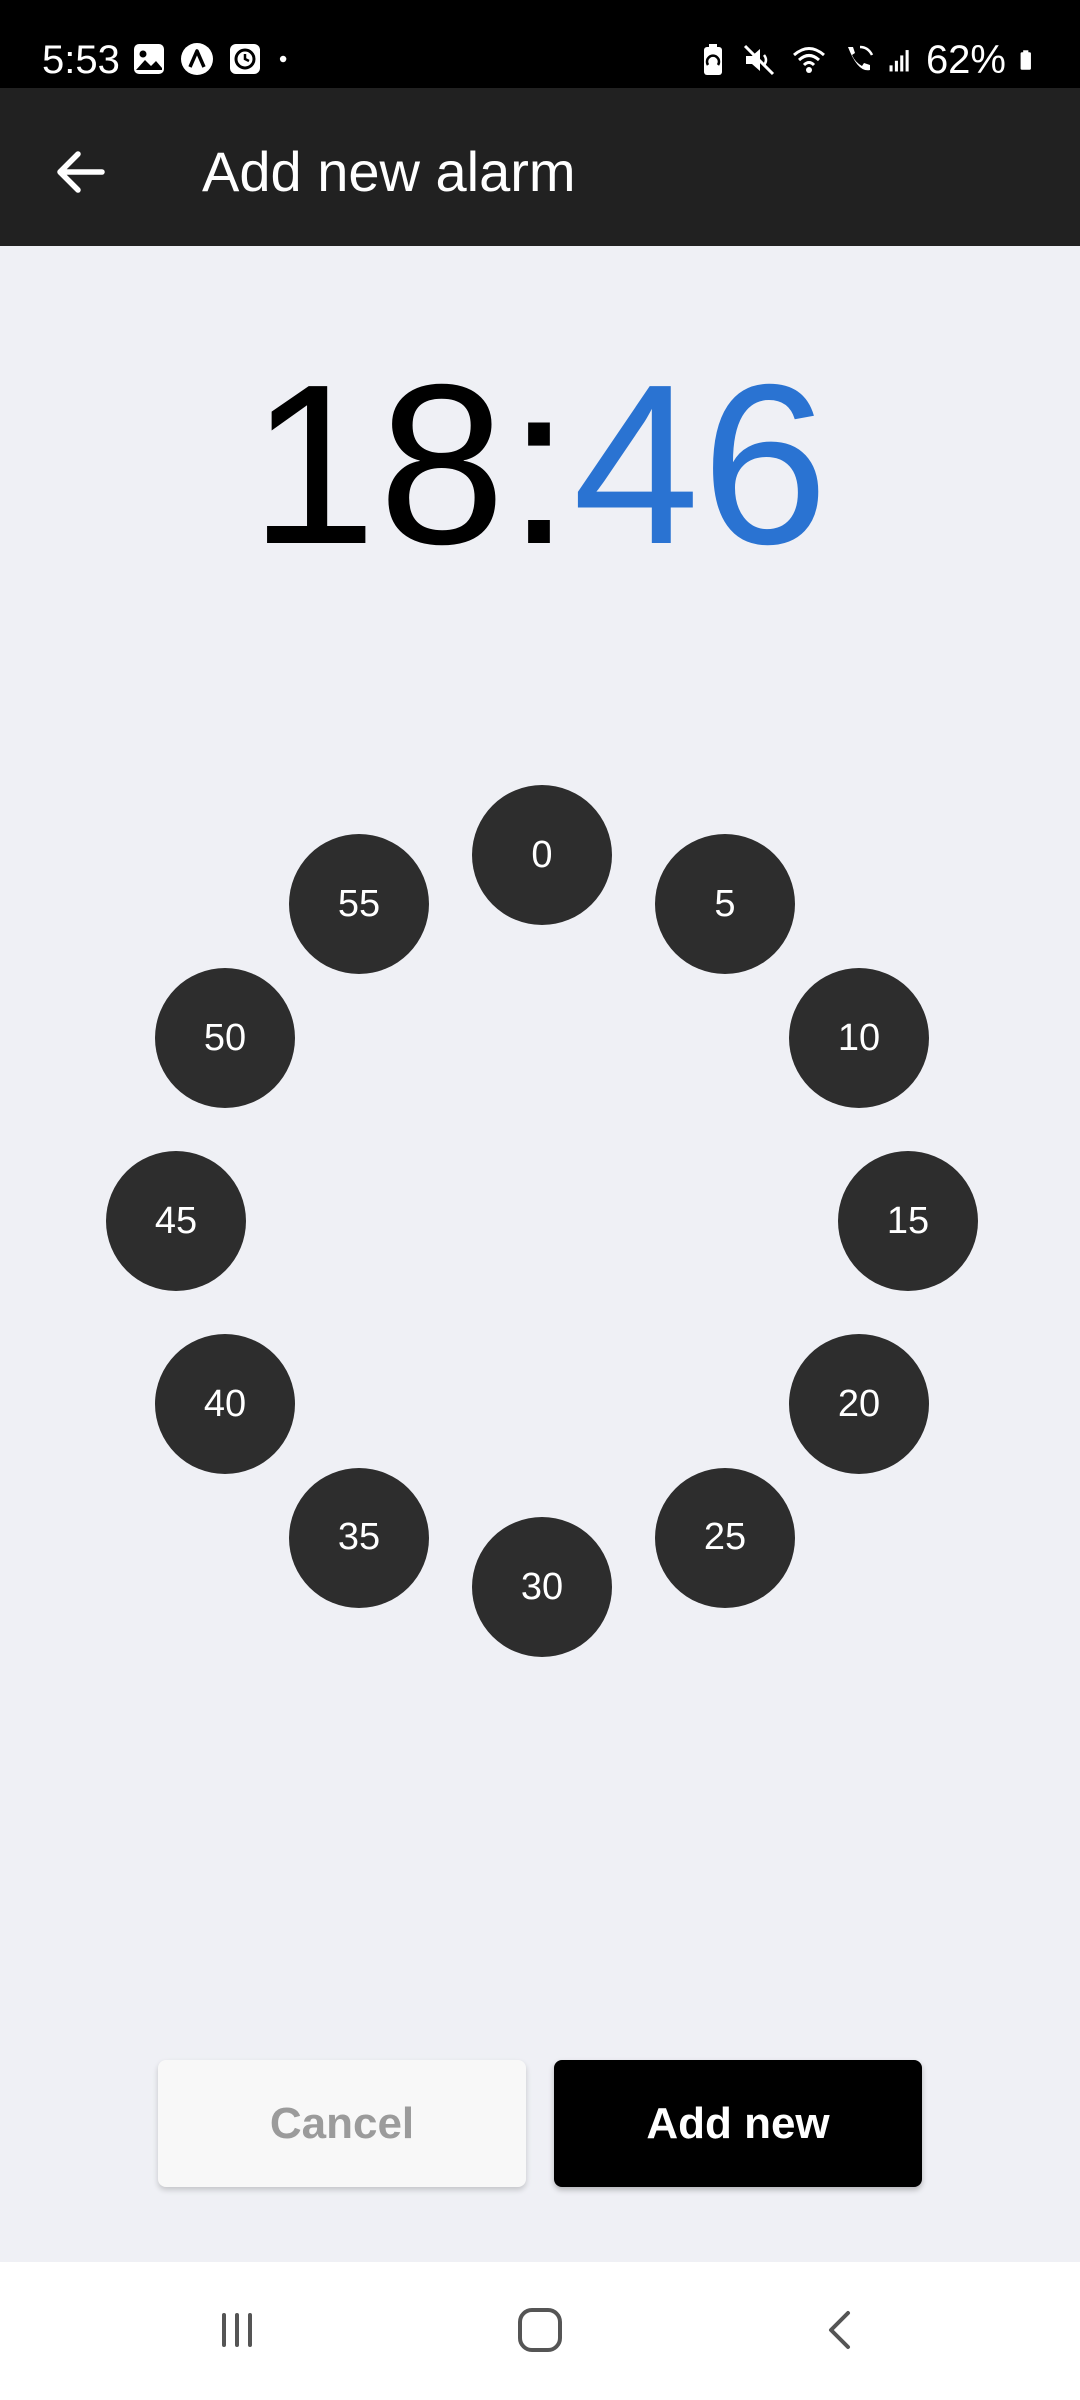 The height and width of the screenshot is (2400, 1080). What do you see at coordinates (225, 1038) in the screenshot?
I see `dial-minute-50: 50` at bounding box center [225, 1038].